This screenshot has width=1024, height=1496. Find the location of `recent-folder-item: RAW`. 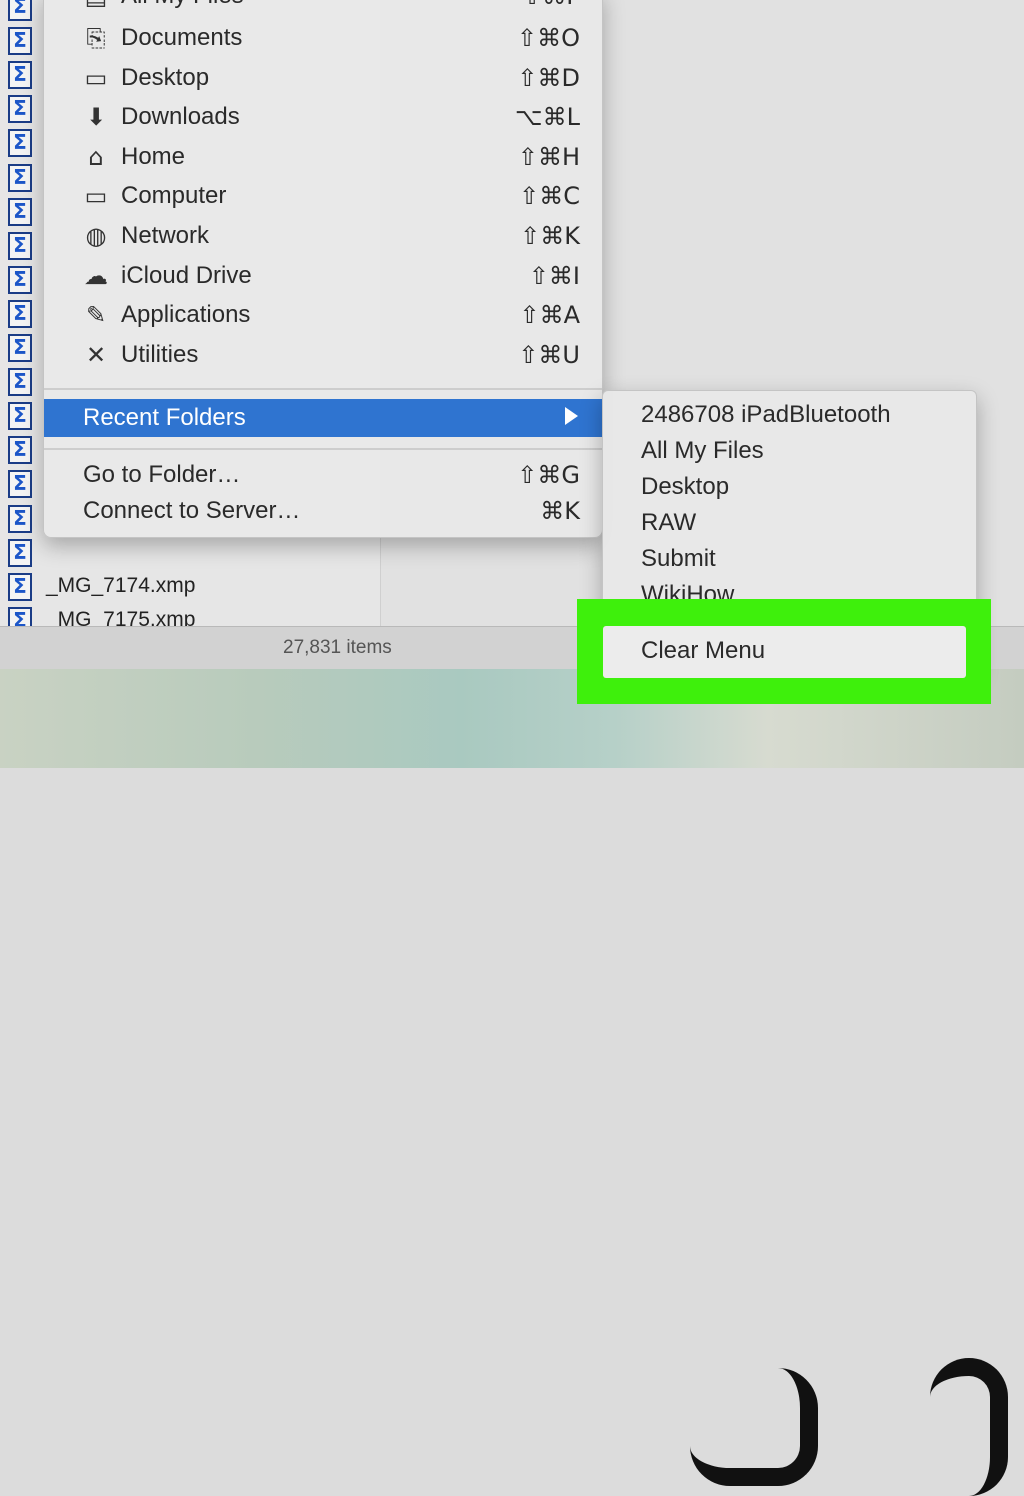

recent-folder-item: RAW is located at coordinates (668, 523).